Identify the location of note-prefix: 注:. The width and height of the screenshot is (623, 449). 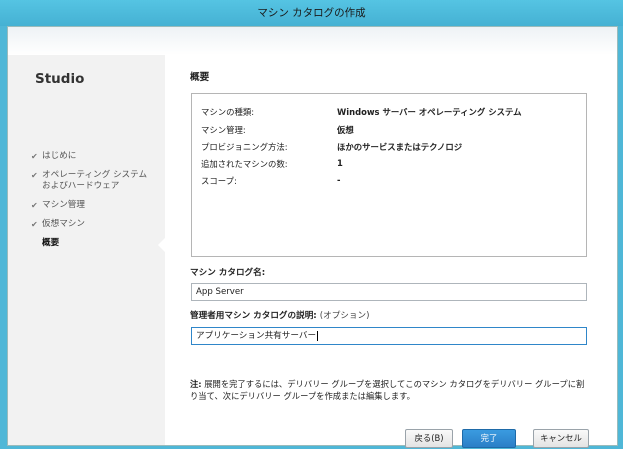
(196, 384).